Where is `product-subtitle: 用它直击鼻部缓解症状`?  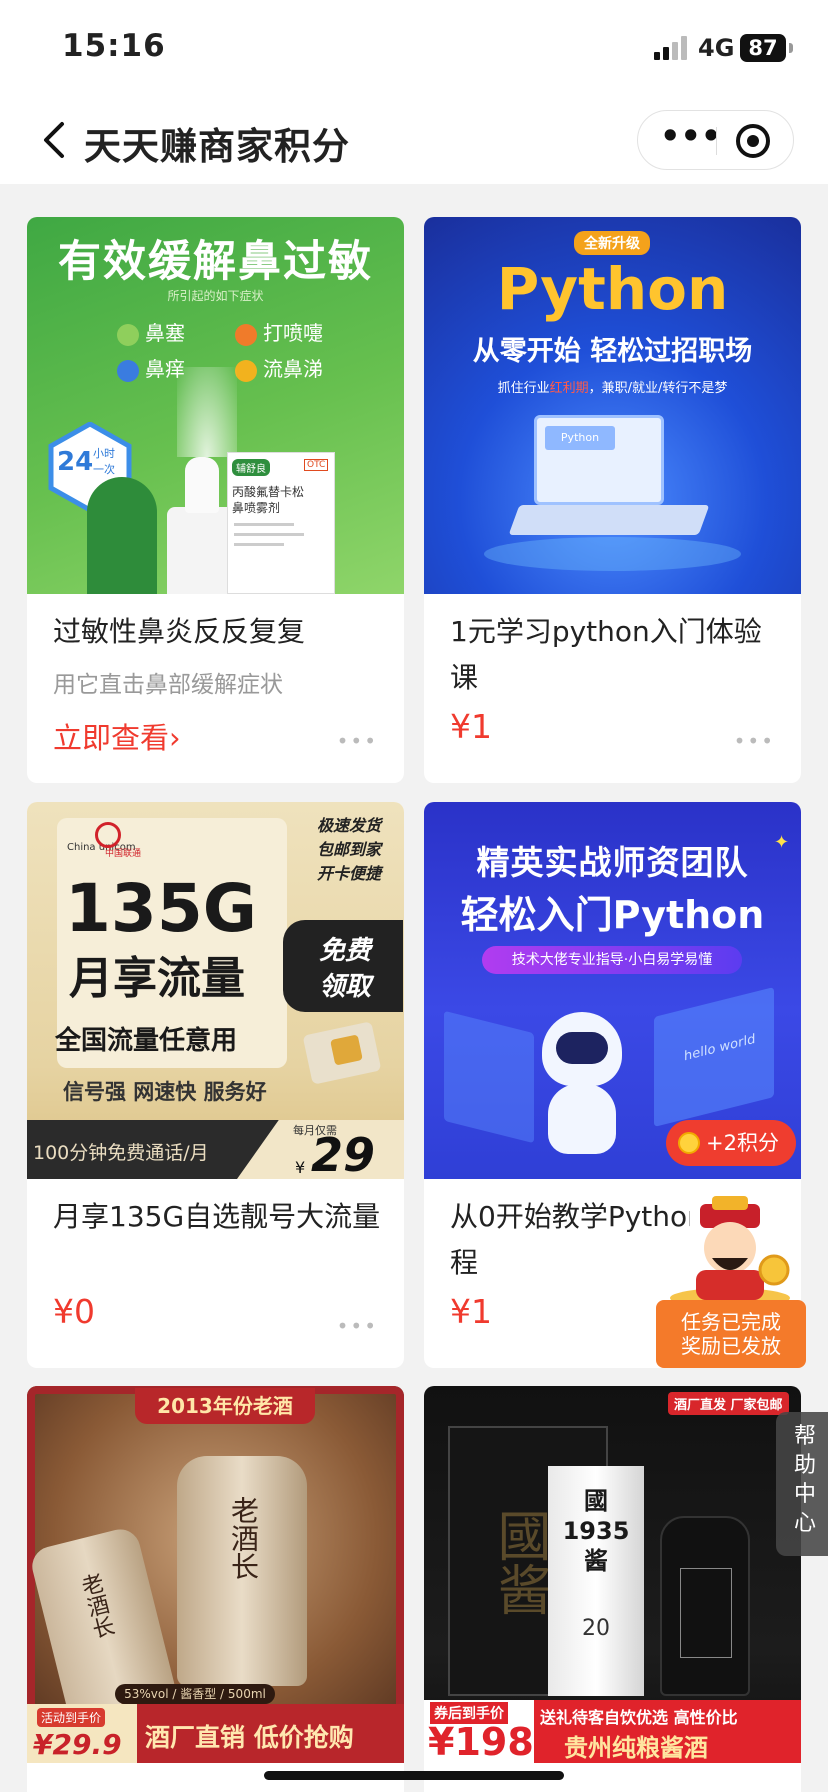 product-subtitle: 用它直击鼻部缓解症状 is located at coordinates (168, 685).